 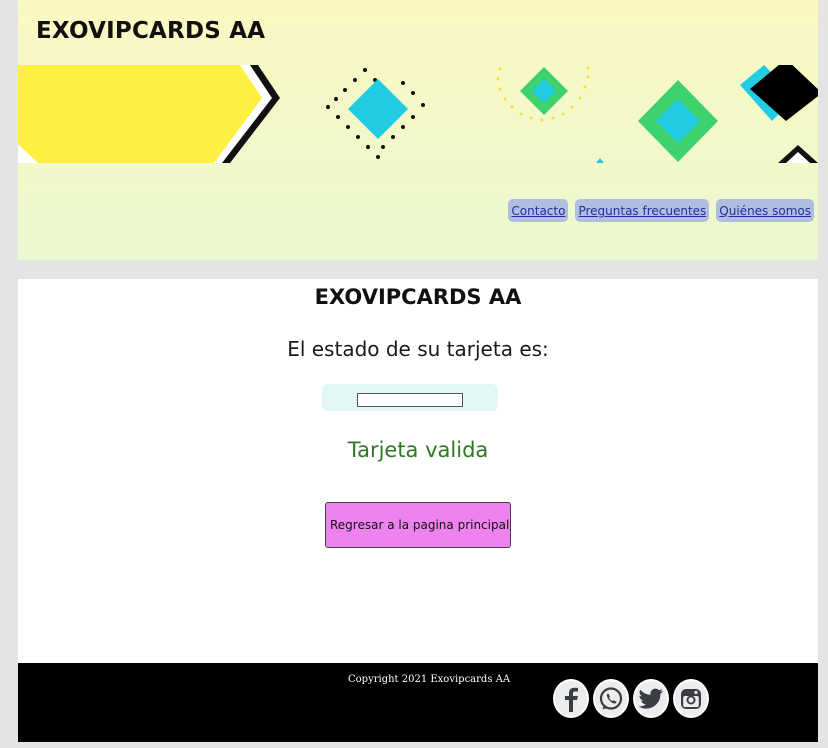 I want to click on card-input-container, so click(x=410, y=397).